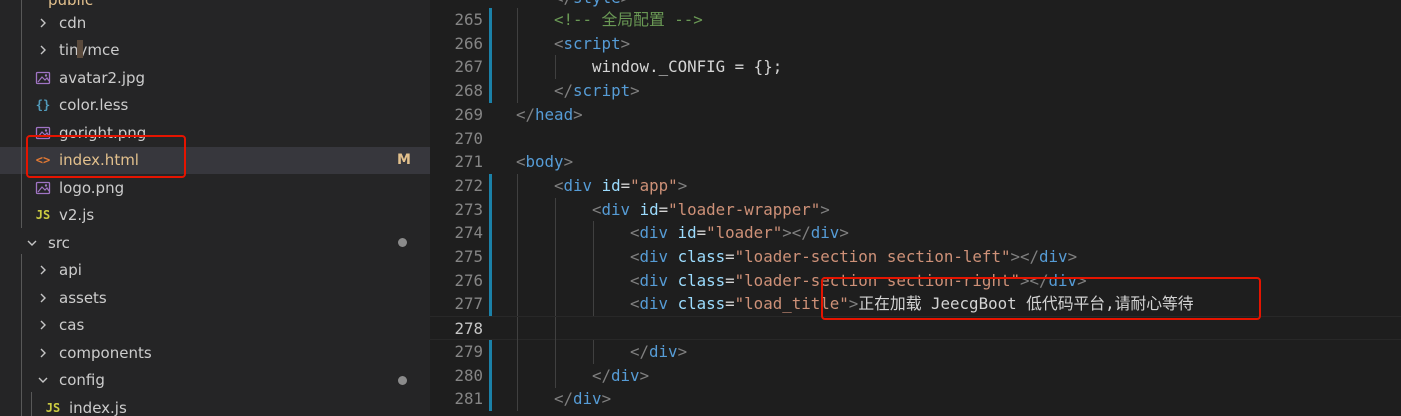 The image size is (1401, 416). I want to click on code-line: 269 </head>, so click(915, 115).